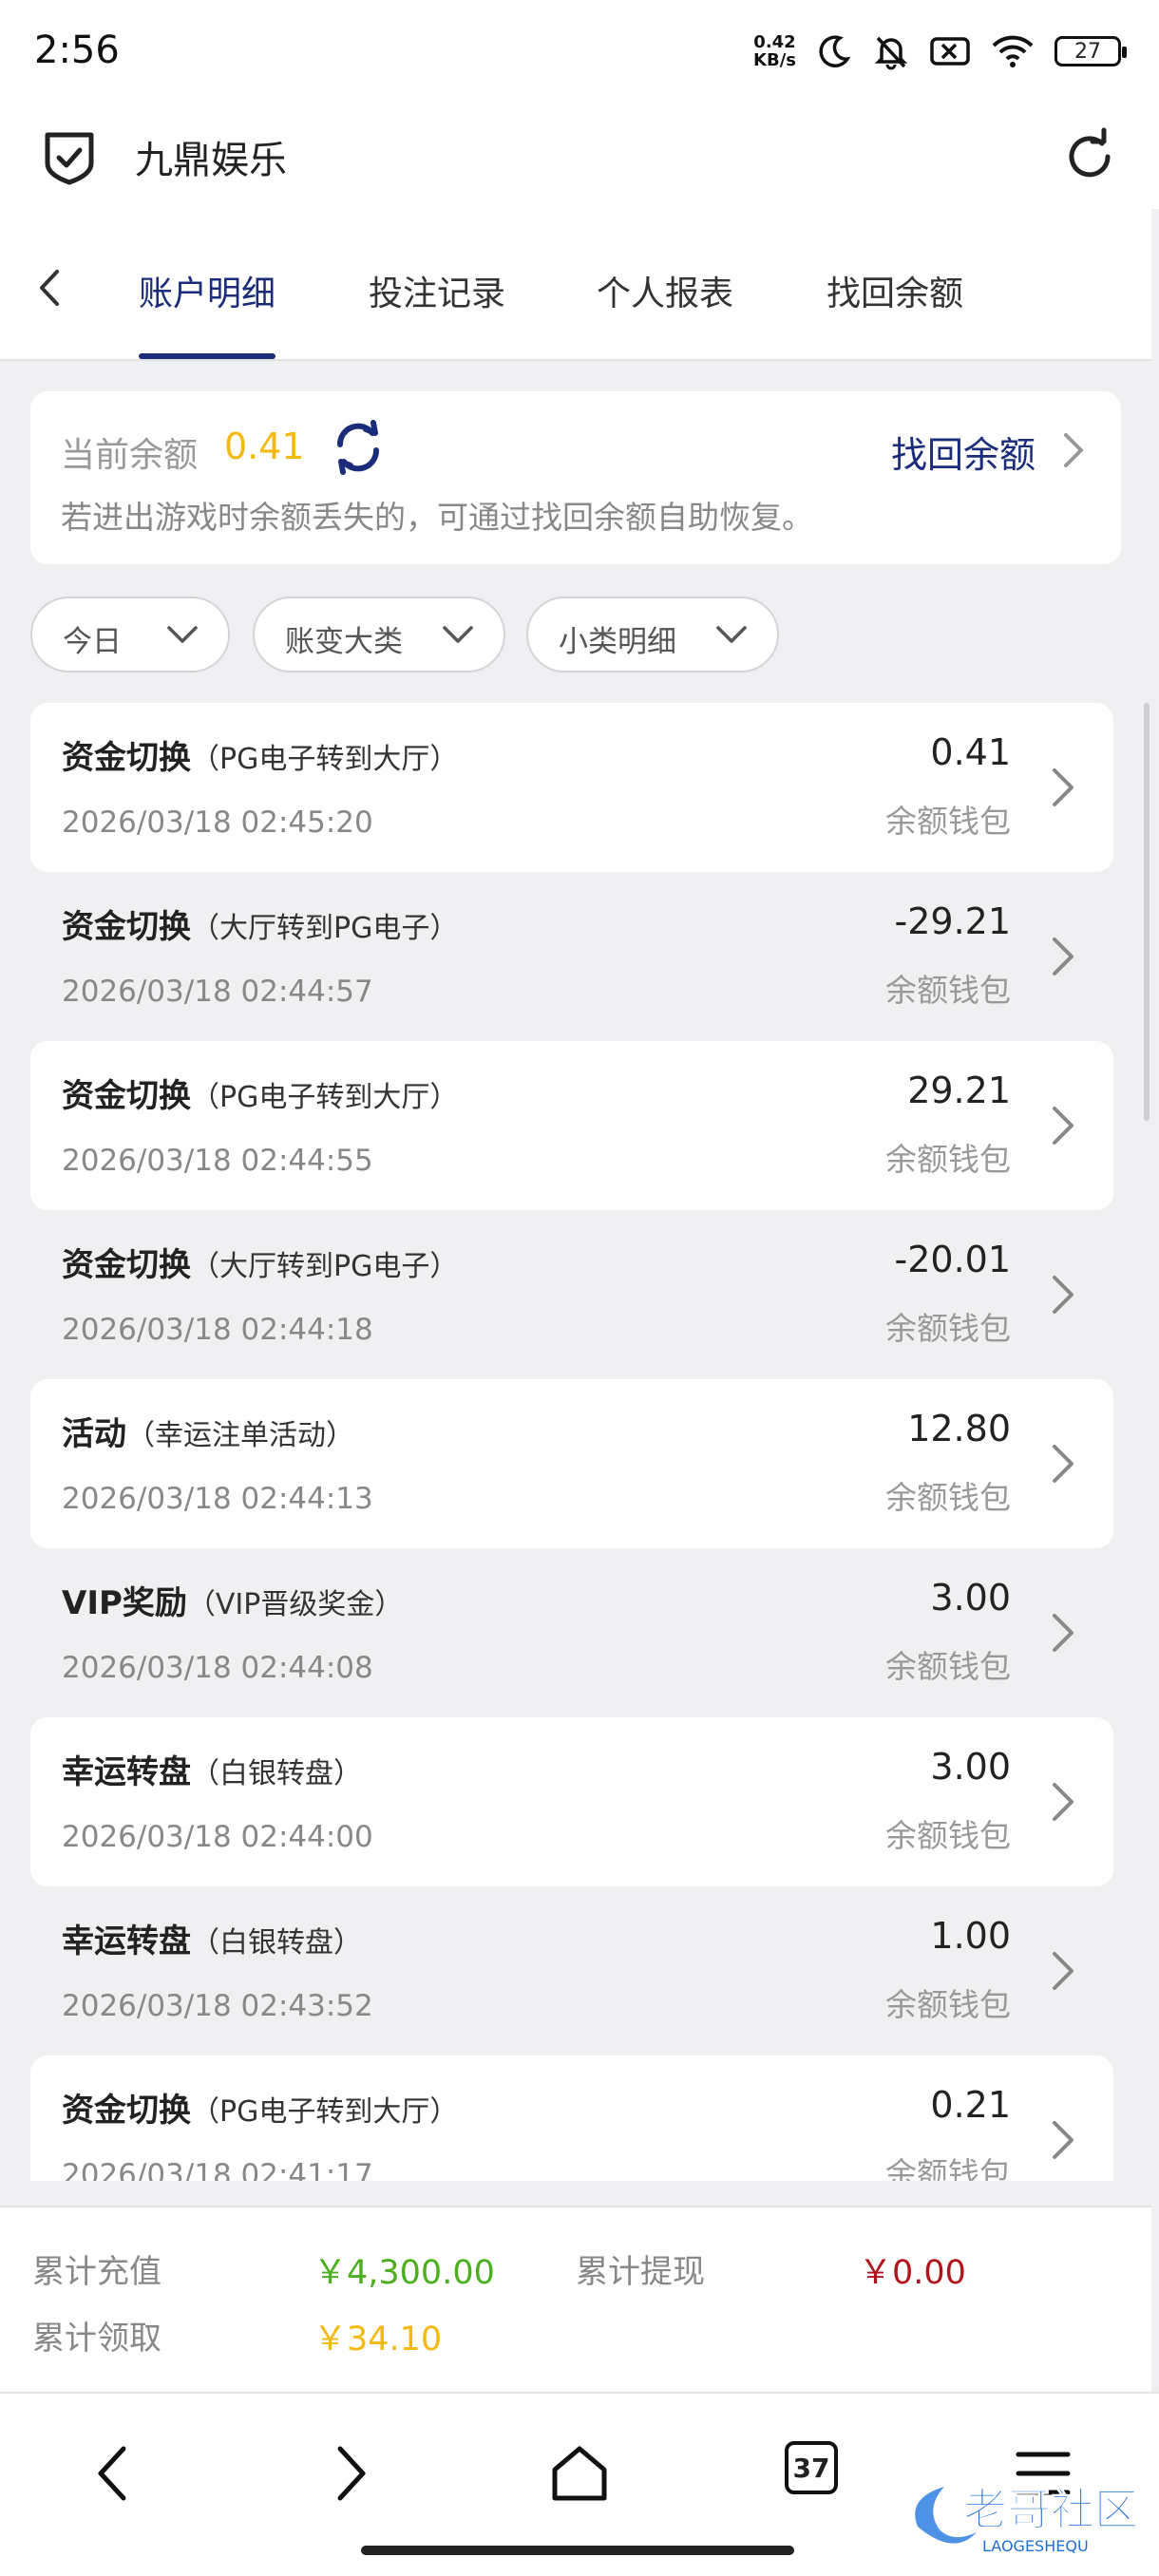 This screenshot has height=2576, width=1159. What do you see at coordinates (575, 285) in the screenshot?
I see `tab-bar: 账户明细 投注记录 个人报表 找回余额` at bounding box center [575, 285].